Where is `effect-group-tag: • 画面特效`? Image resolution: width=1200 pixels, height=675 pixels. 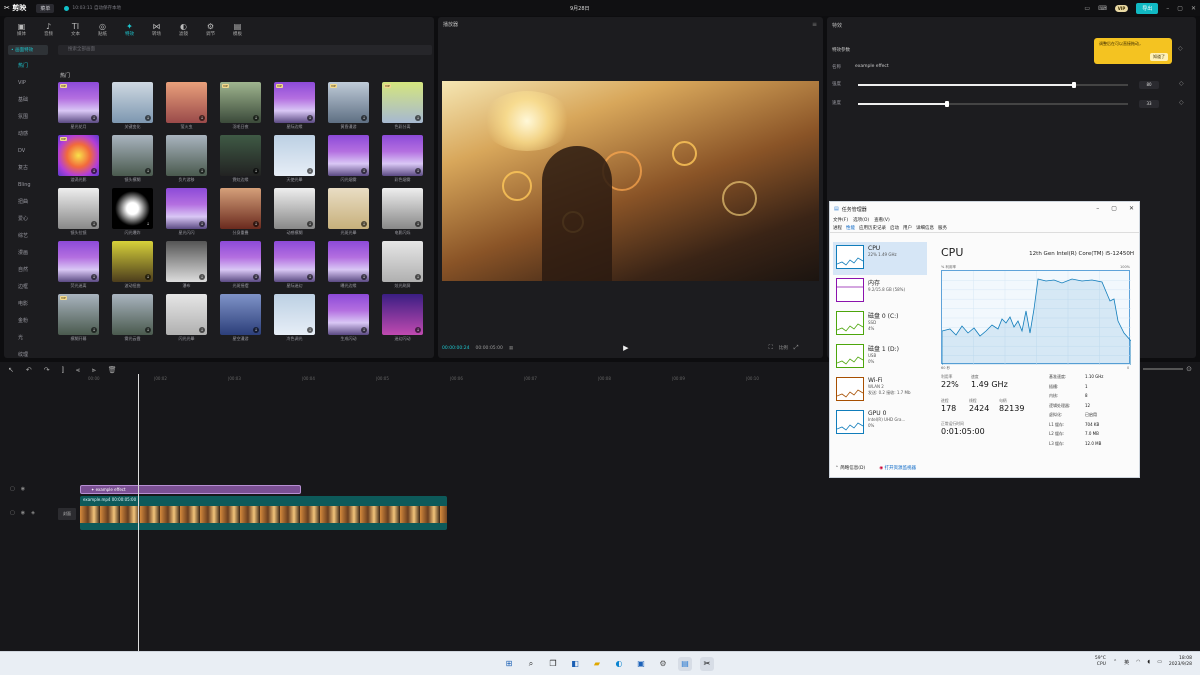
effect-group-tag: • 画面特效 is located at coordinates (28, 50).